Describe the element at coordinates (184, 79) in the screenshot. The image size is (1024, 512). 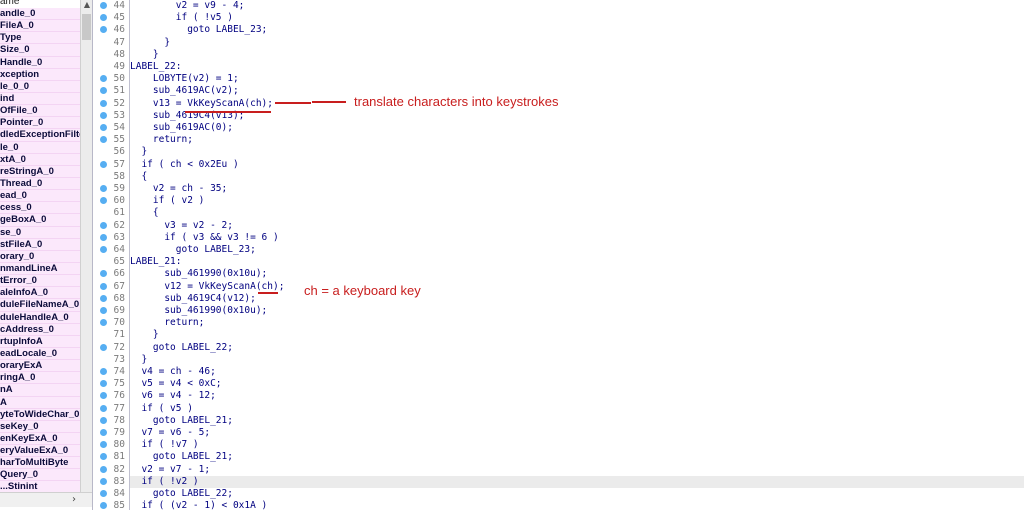
I see `code-line: LOBYTE(v2) = 1;` at that location.